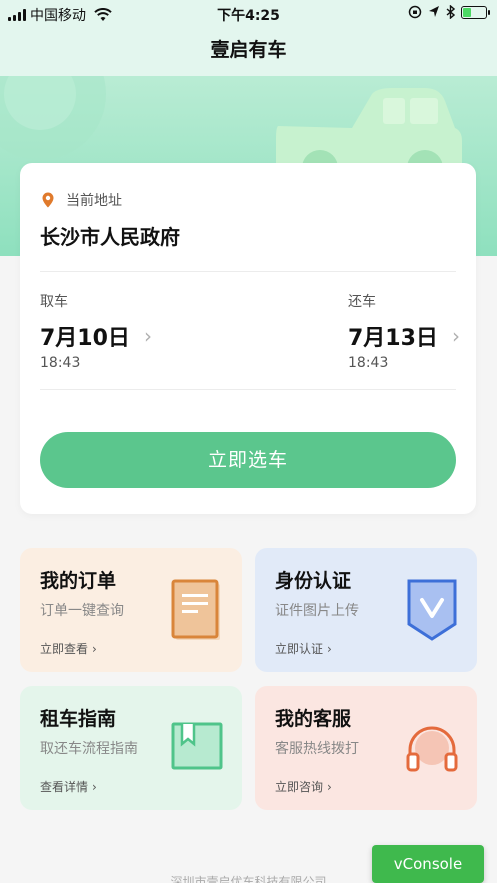 This screenshot has height=883, width=497. I want to click on tile-subtitle: 订单一键查询, so click(82, 611).